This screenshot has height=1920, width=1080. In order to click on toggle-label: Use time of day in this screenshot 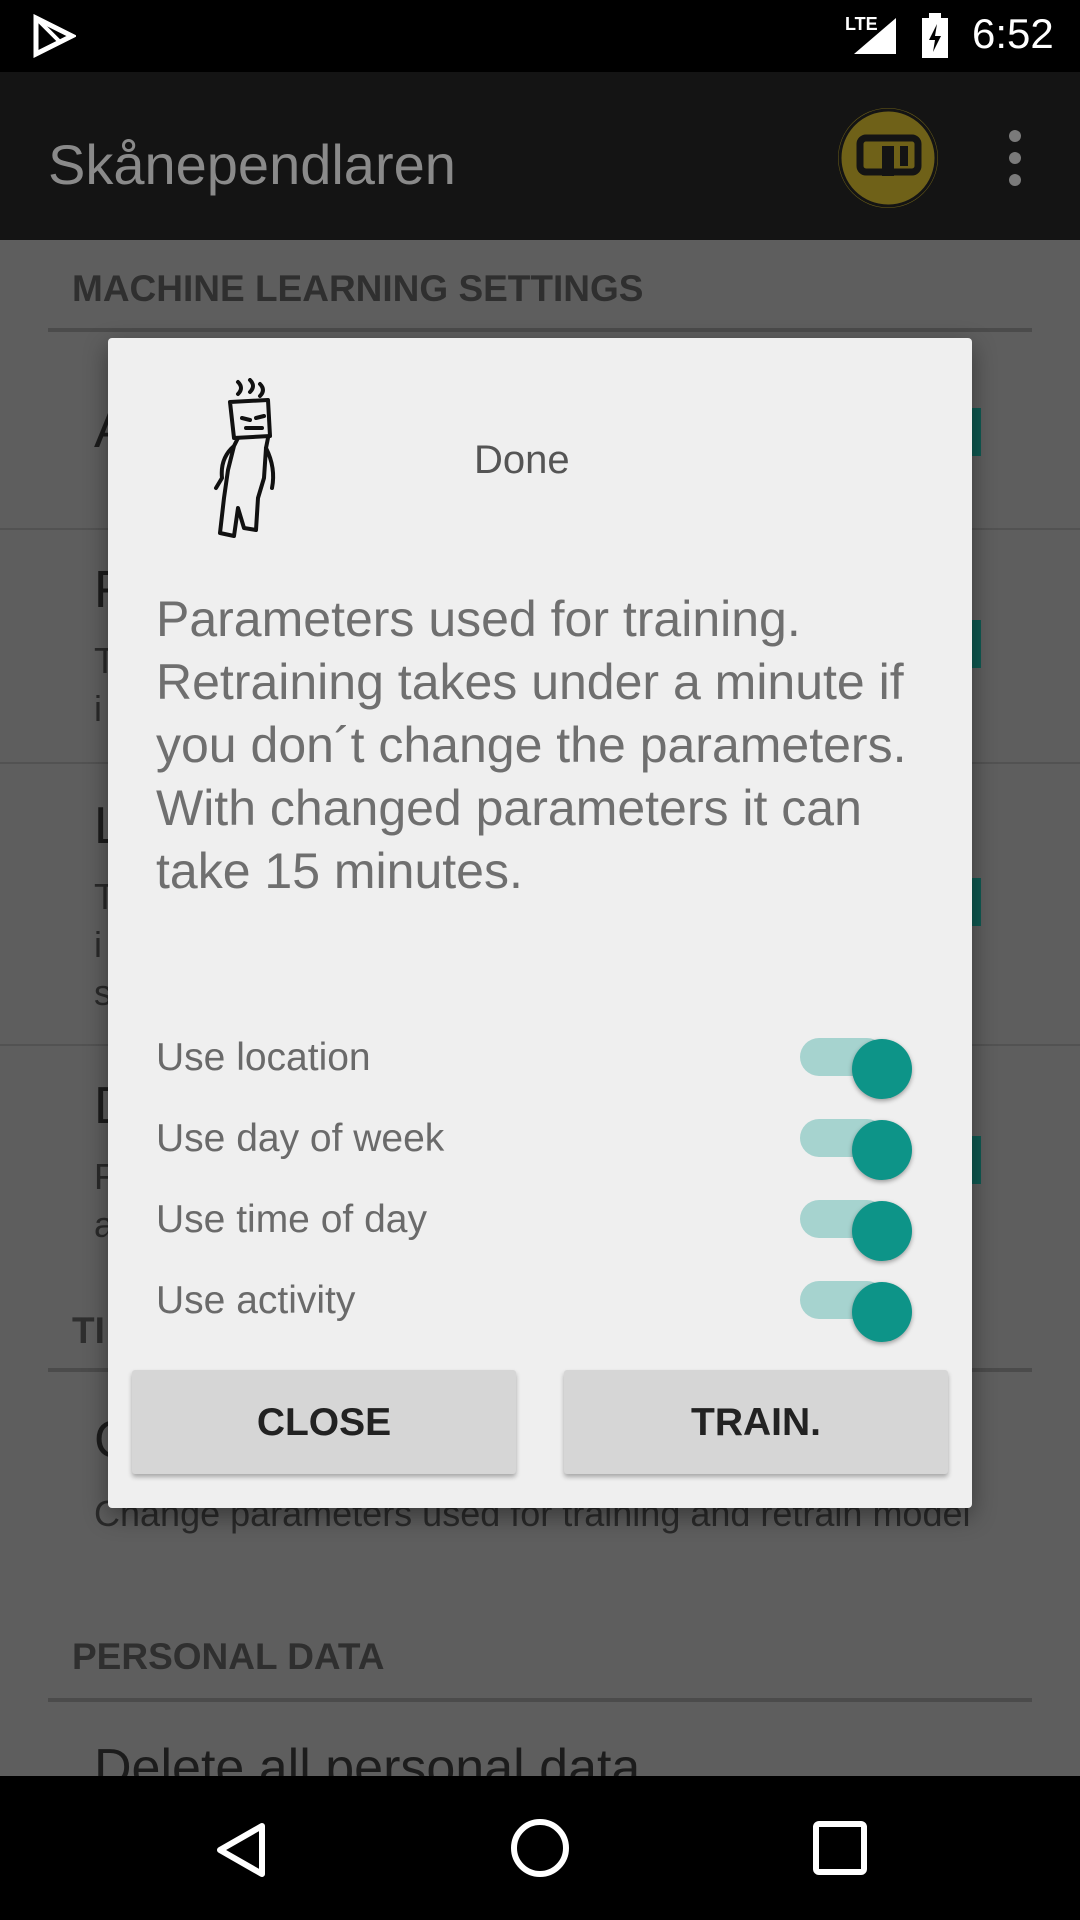, I will do `click(291, 1219)`.